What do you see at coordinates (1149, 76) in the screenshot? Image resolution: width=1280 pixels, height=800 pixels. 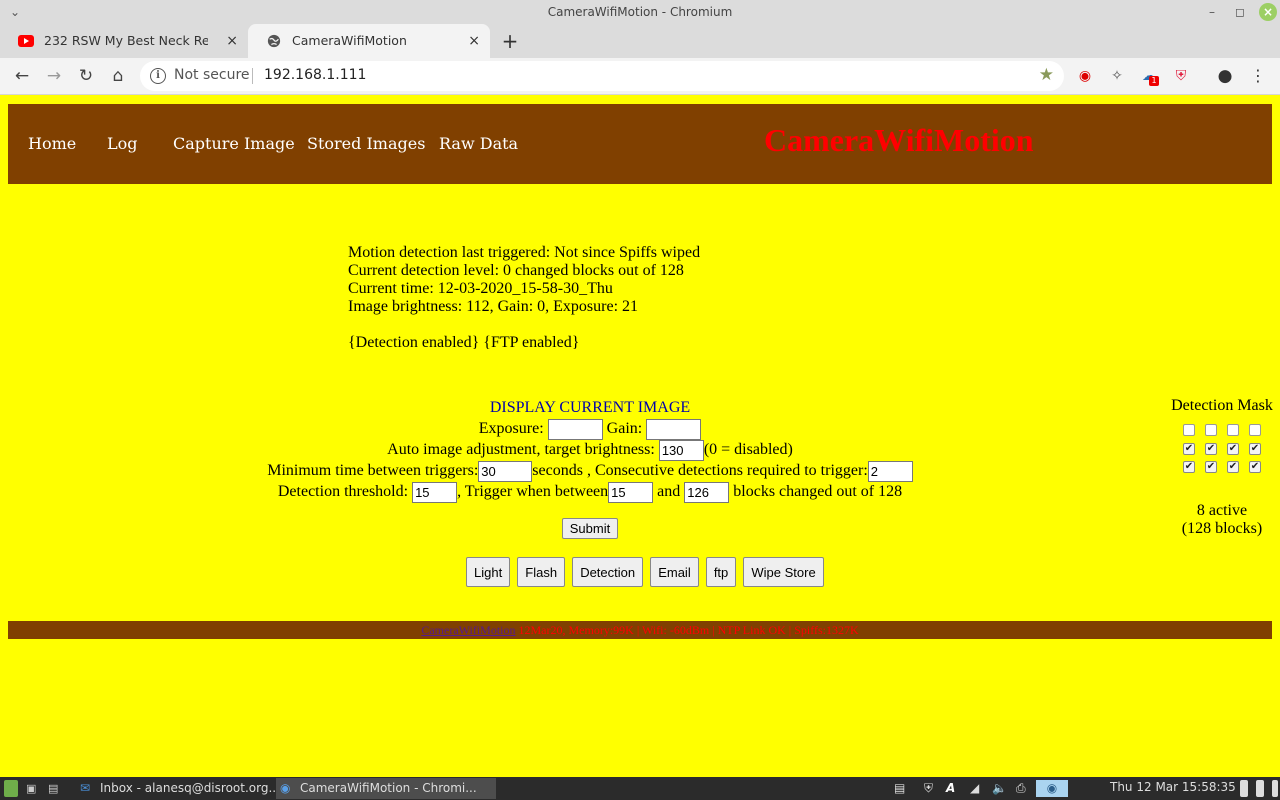 I see `cloud-extension-icon: ☁1` at bounding box center [1149, 76].